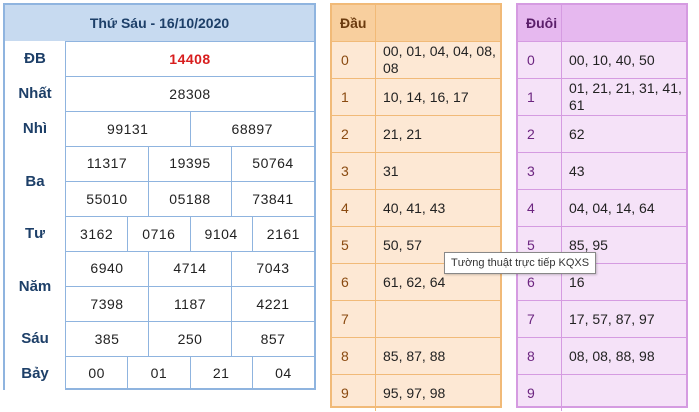 This screenshot has width=699, height=412. I want to click on prize-numbers: 99131 68897, so click(190, 128).